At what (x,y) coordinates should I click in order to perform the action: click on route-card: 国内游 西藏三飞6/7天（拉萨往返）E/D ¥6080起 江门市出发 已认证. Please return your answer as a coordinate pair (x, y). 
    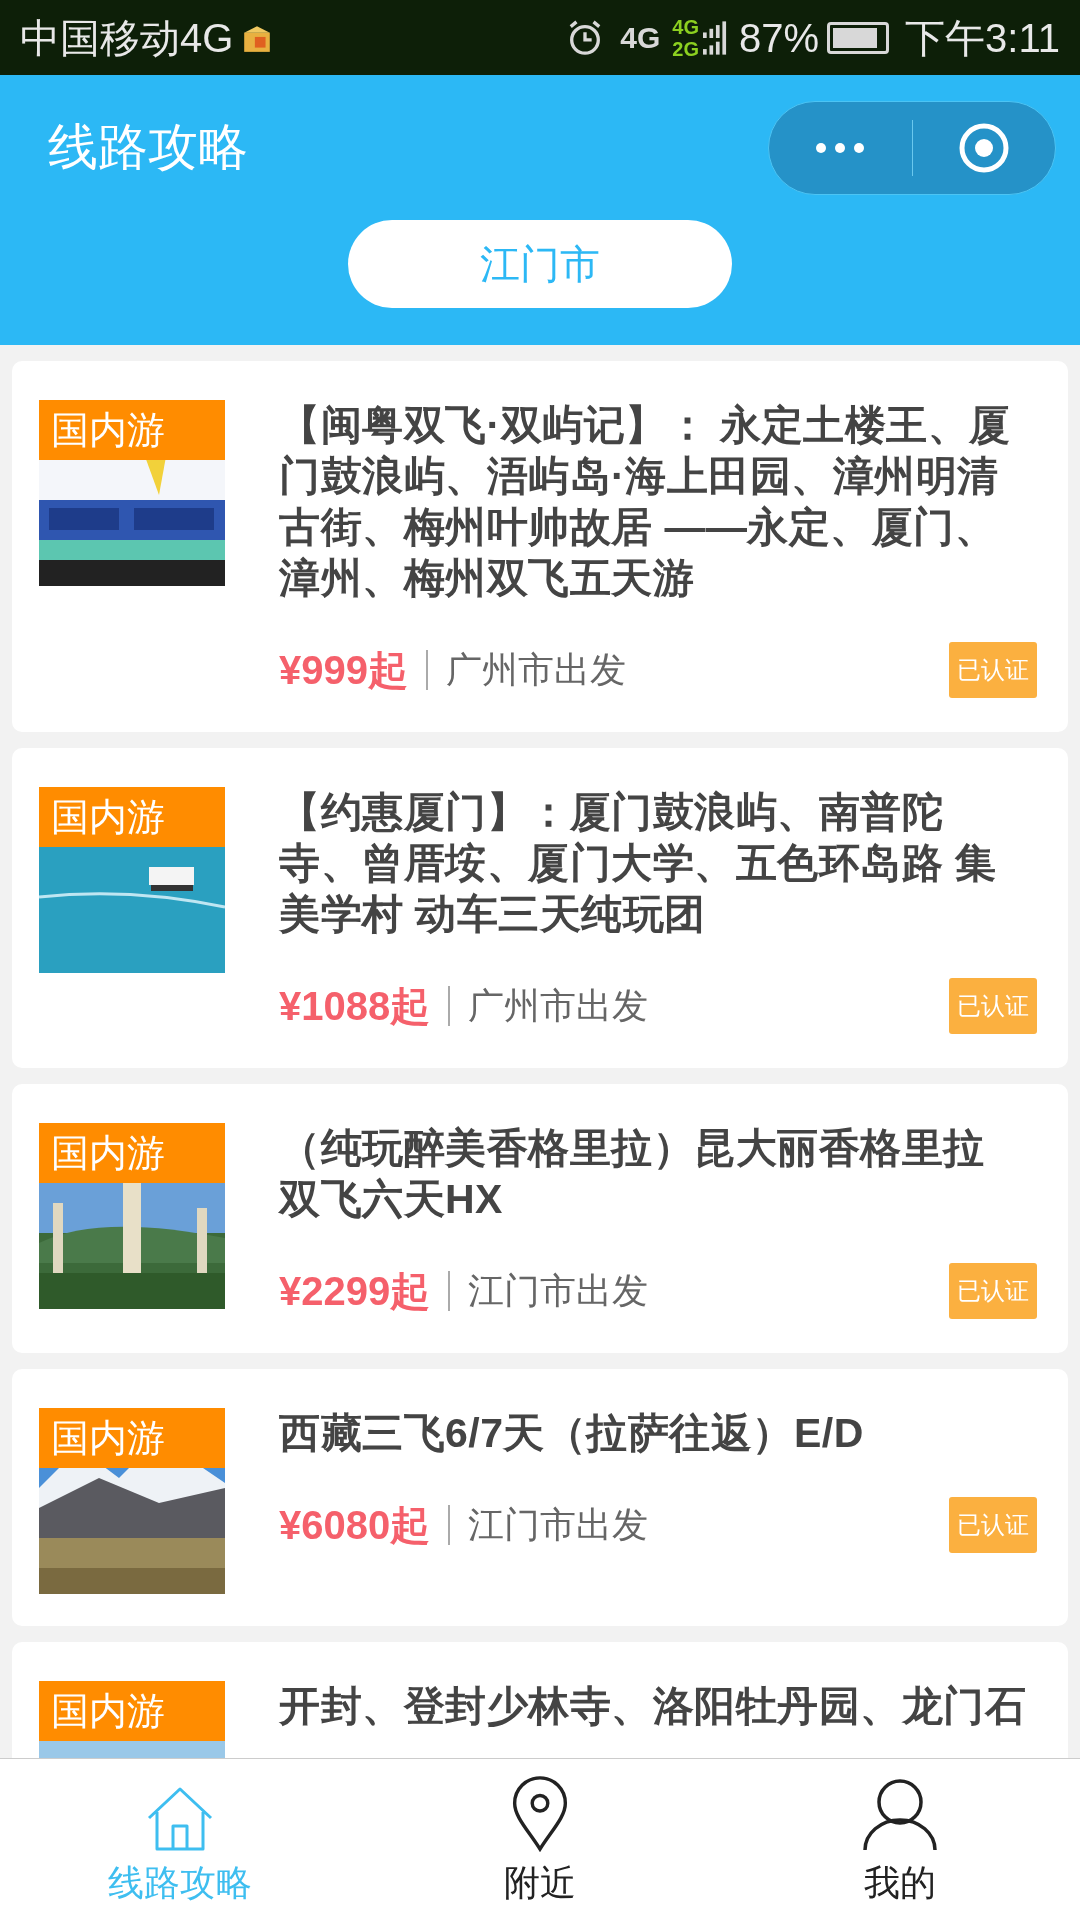
    Looking at the image, I should click on (540, 1497).